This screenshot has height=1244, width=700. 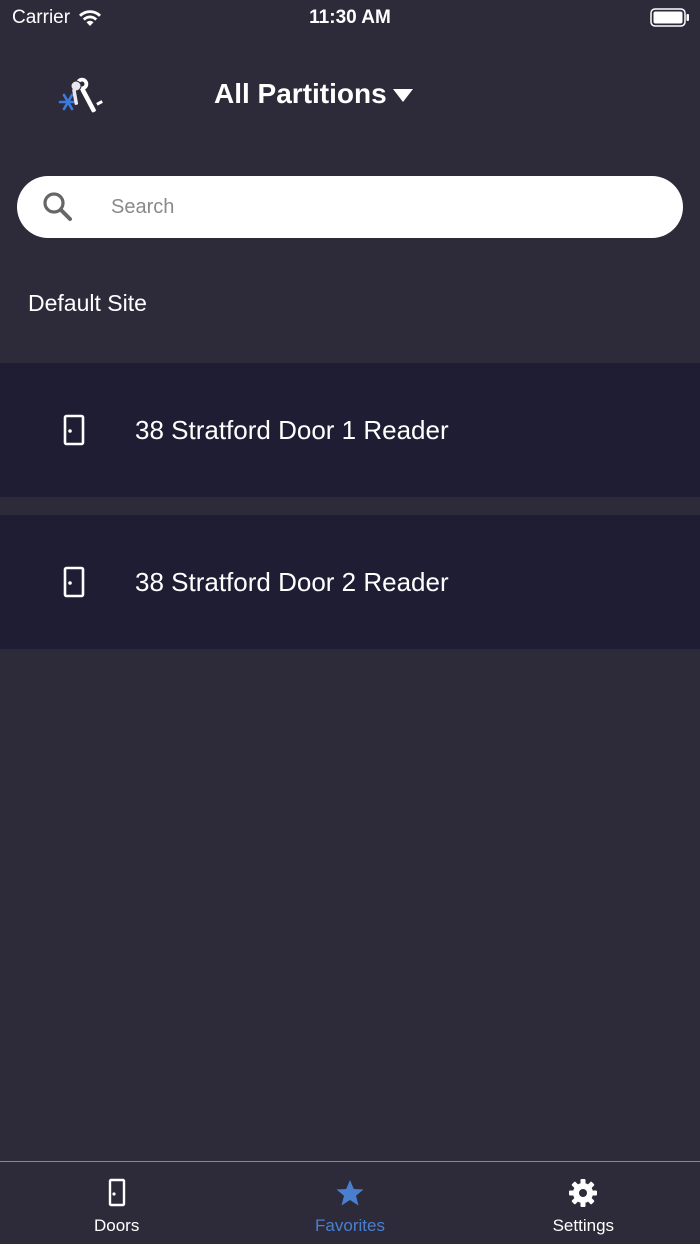 I want to click on site-title: Default Site, so click(x=87, y=303).